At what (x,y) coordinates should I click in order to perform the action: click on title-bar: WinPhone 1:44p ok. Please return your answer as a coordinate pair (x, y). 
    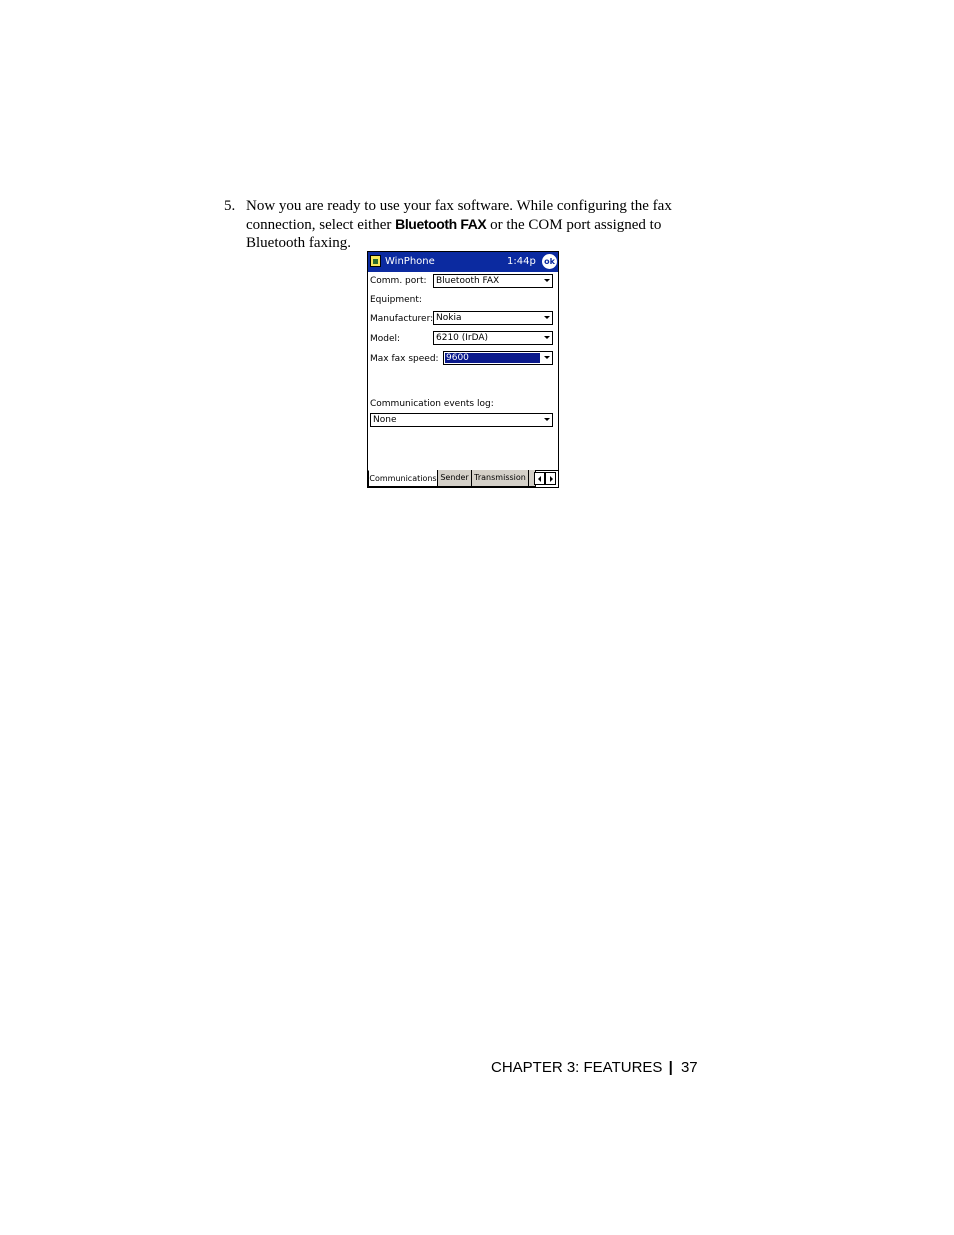
    Looking at the image, I should click on (463, 262).